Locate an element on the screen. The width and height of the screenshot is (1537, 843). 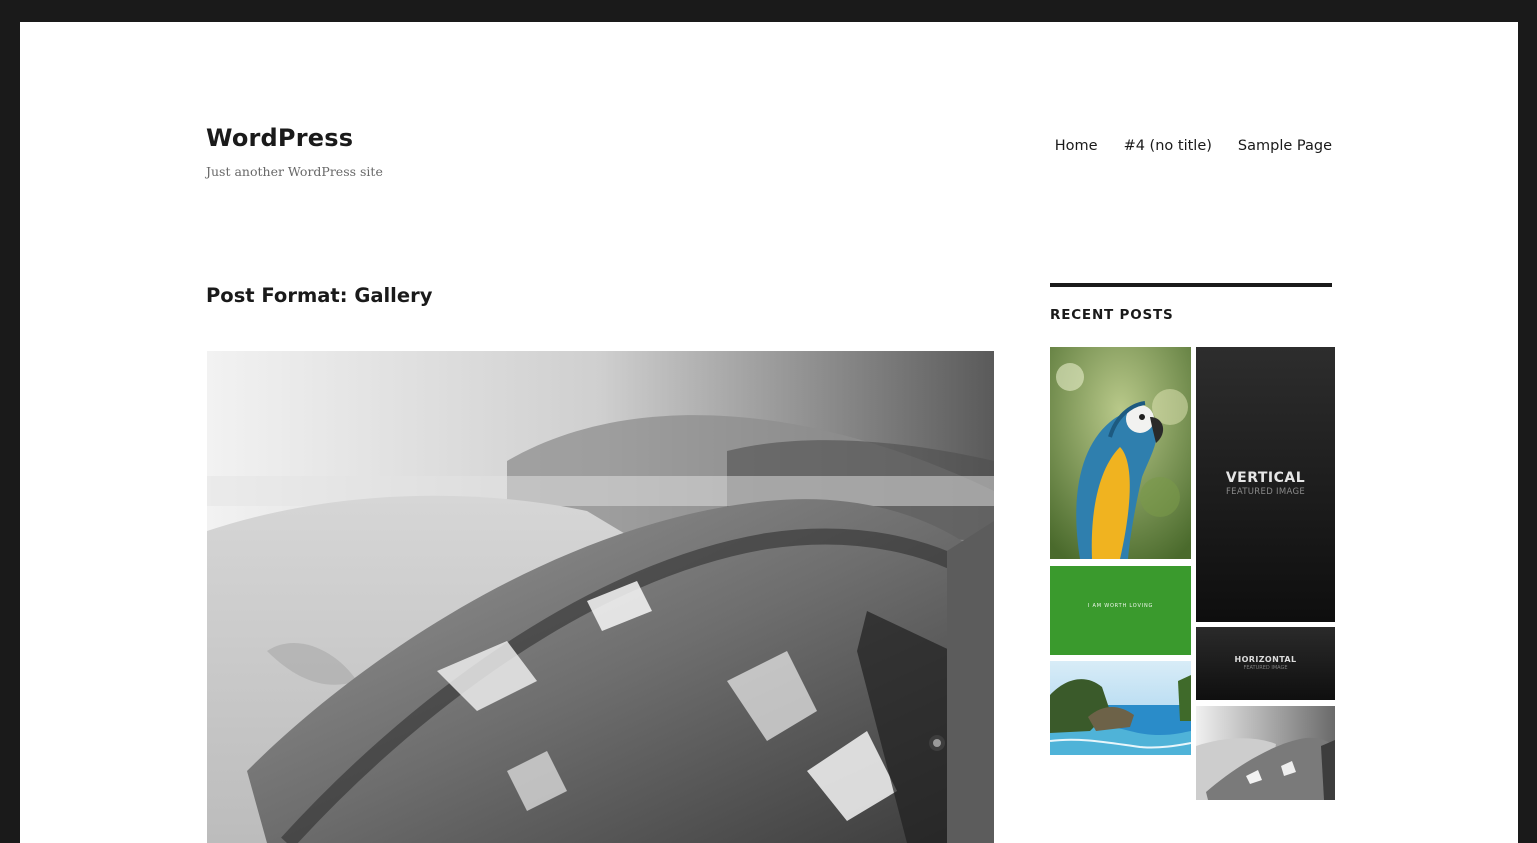
page-title: Post Format: Gallery is located at coordinates (319, 295).